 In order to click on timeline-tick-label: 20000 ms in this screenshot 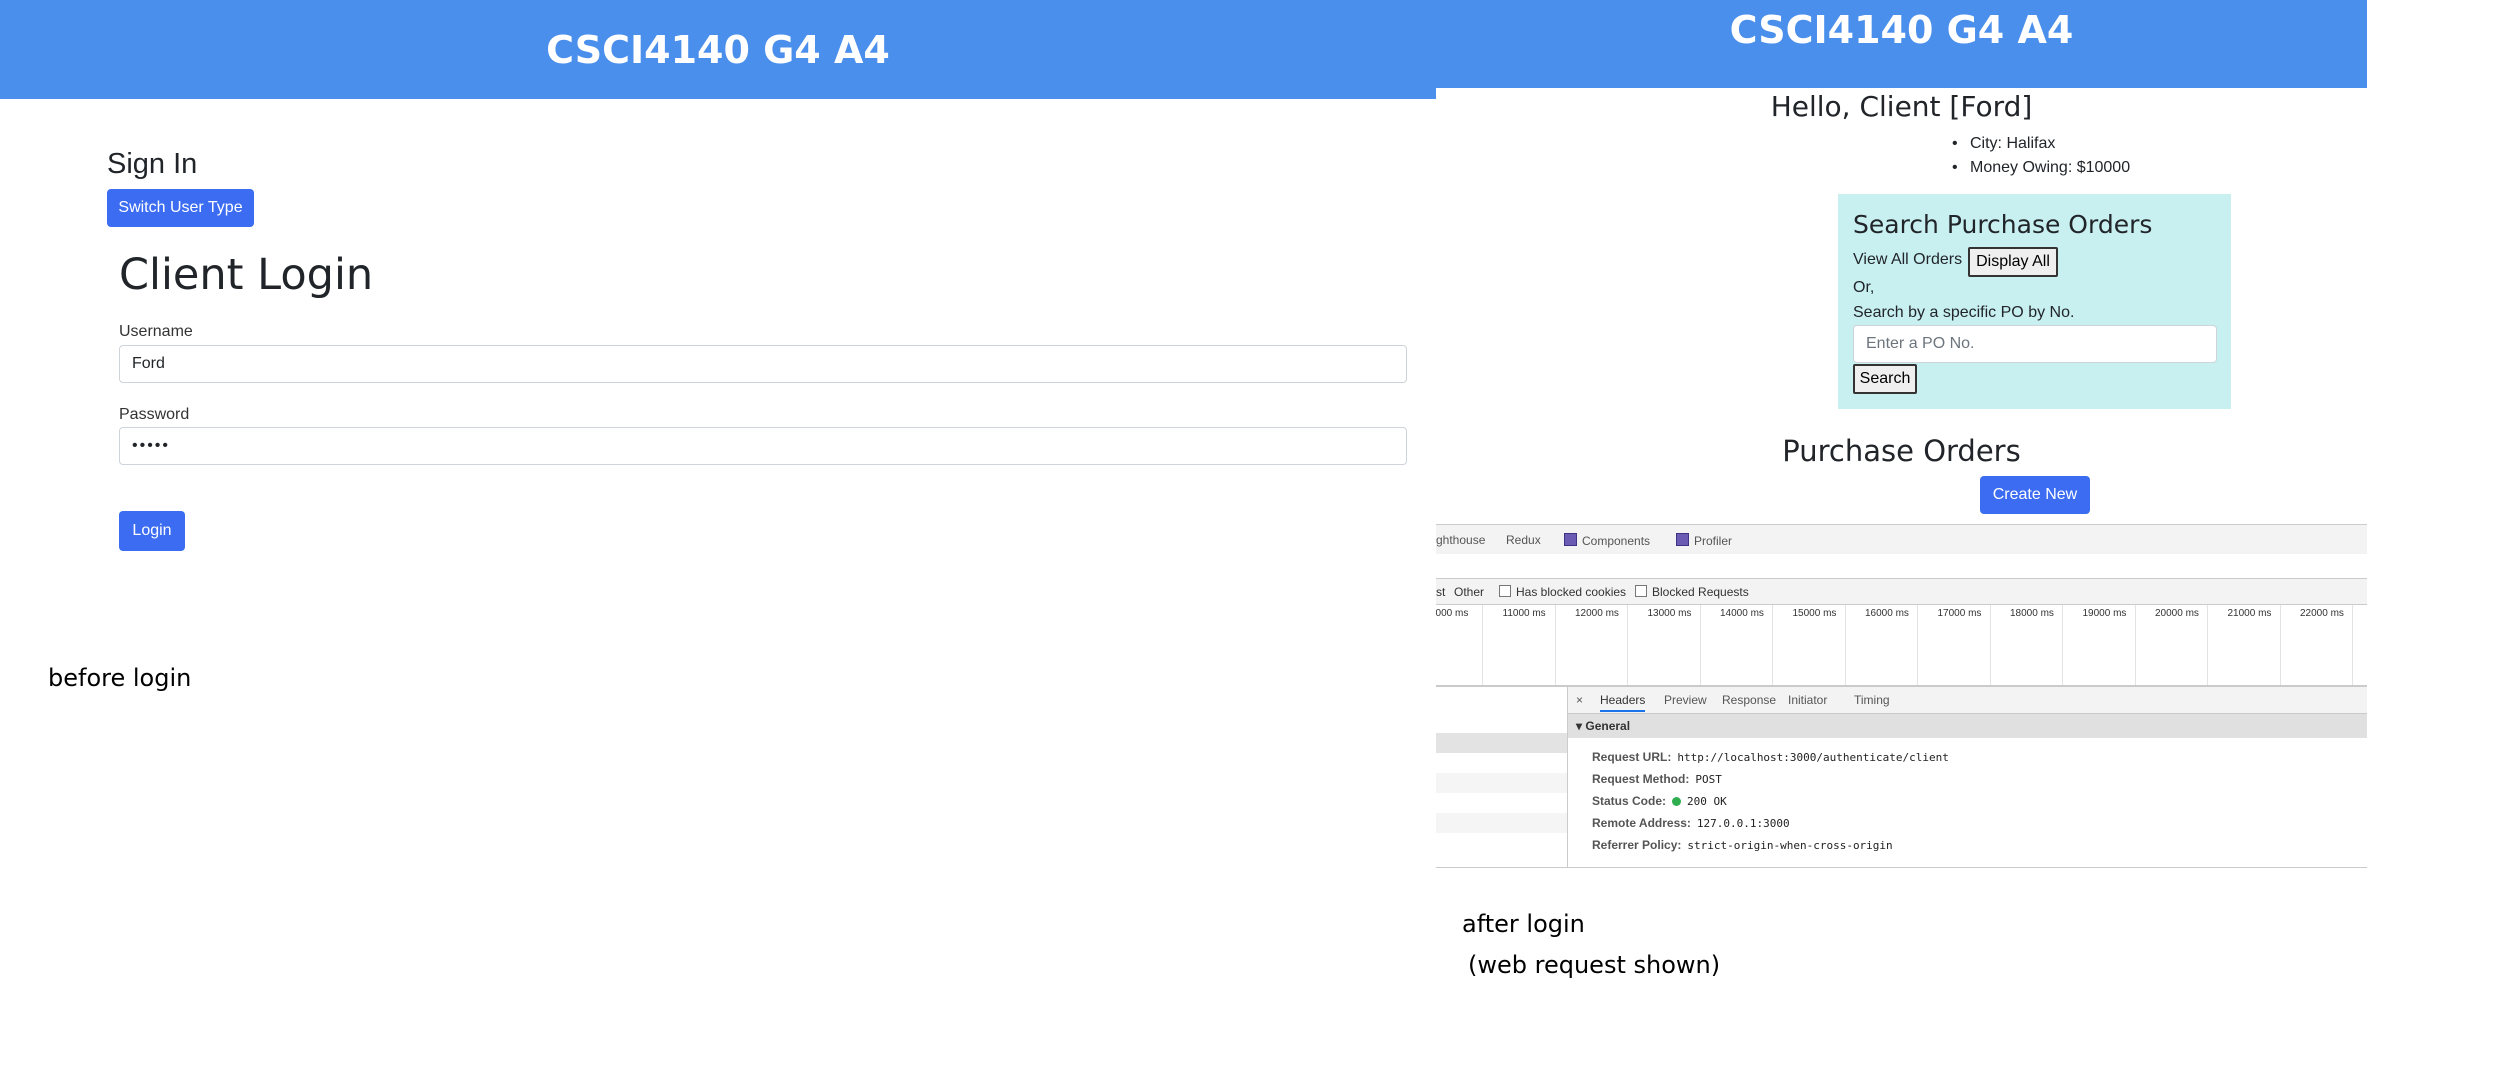, I will do `click(2177, 613)`.